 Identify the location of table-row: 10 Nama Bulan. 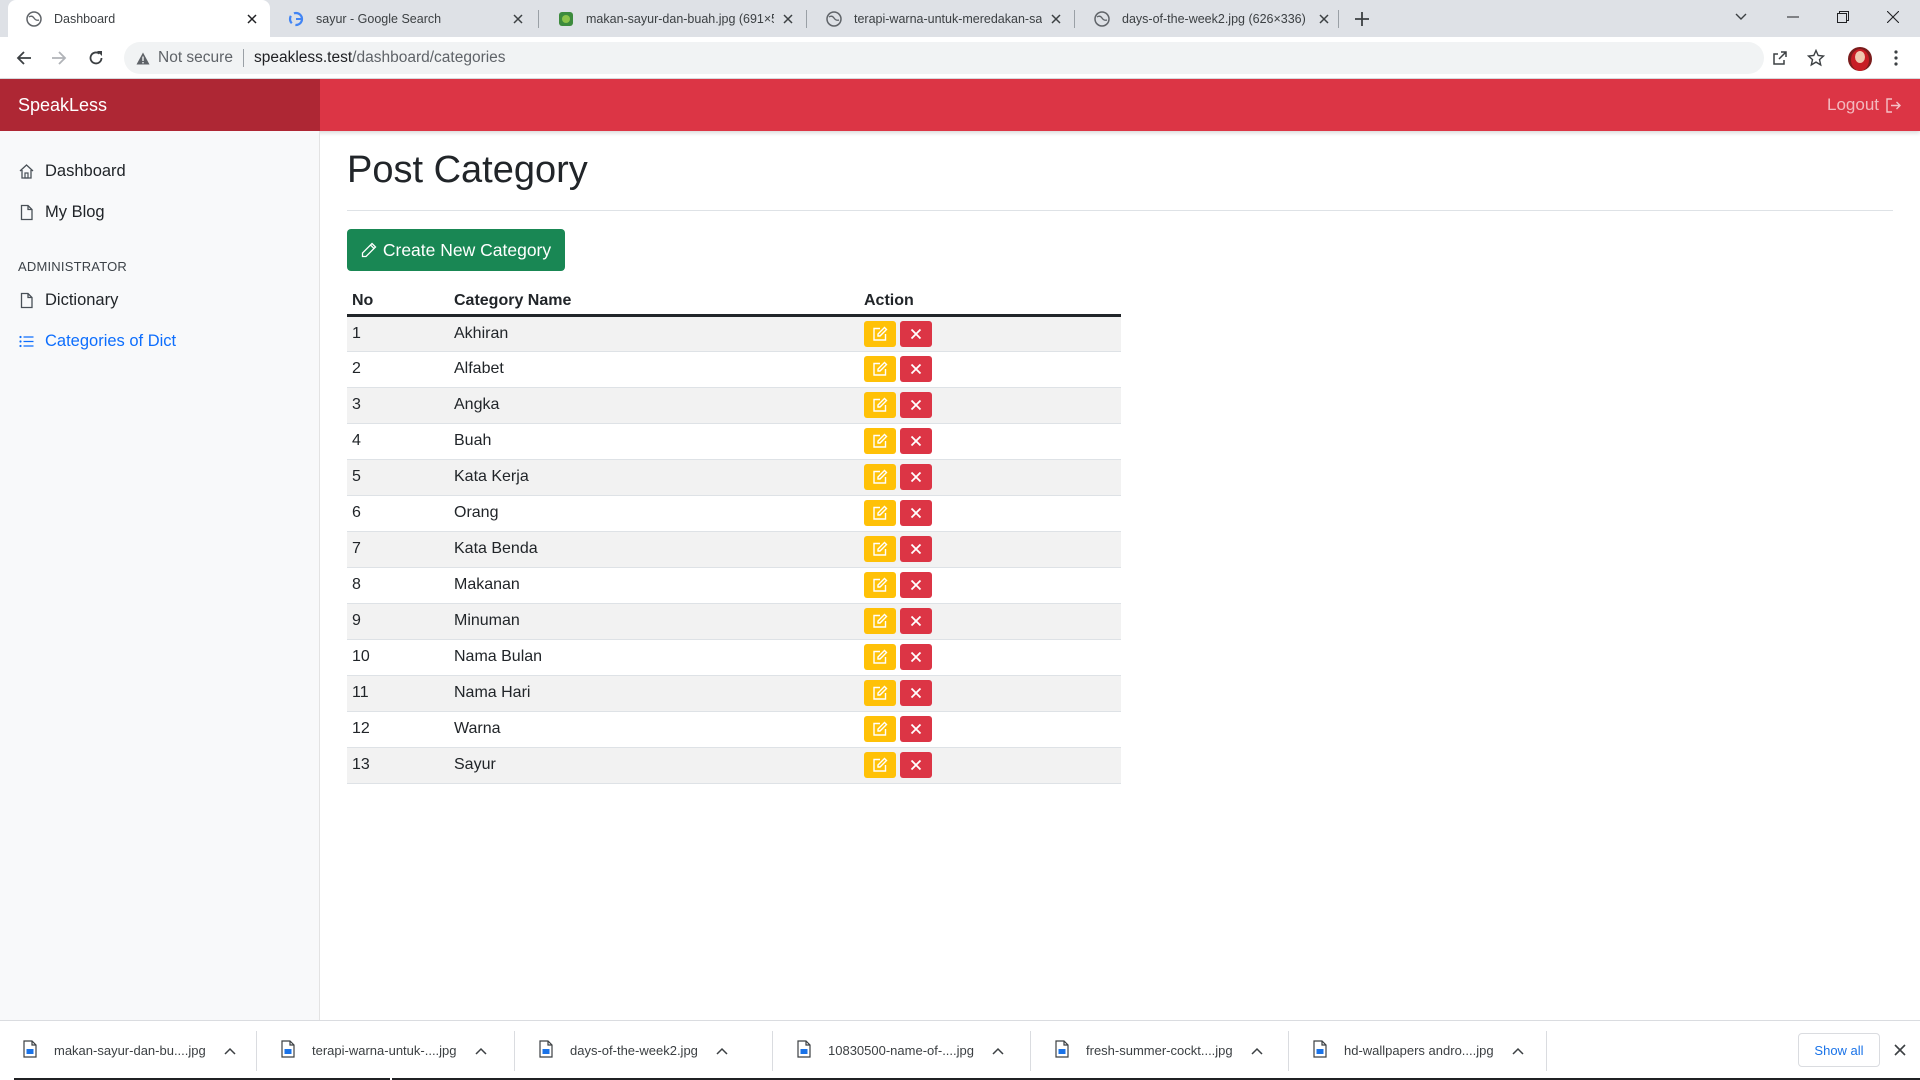
(734, 657).